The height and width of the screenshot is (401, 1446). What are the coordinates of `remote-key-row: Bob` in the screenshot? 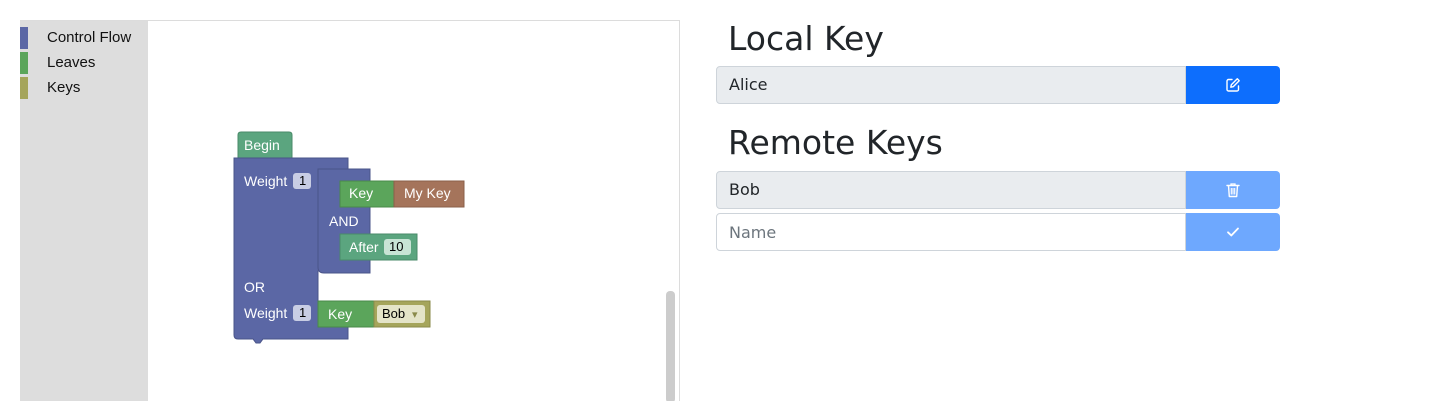 It's located at (998, 190).